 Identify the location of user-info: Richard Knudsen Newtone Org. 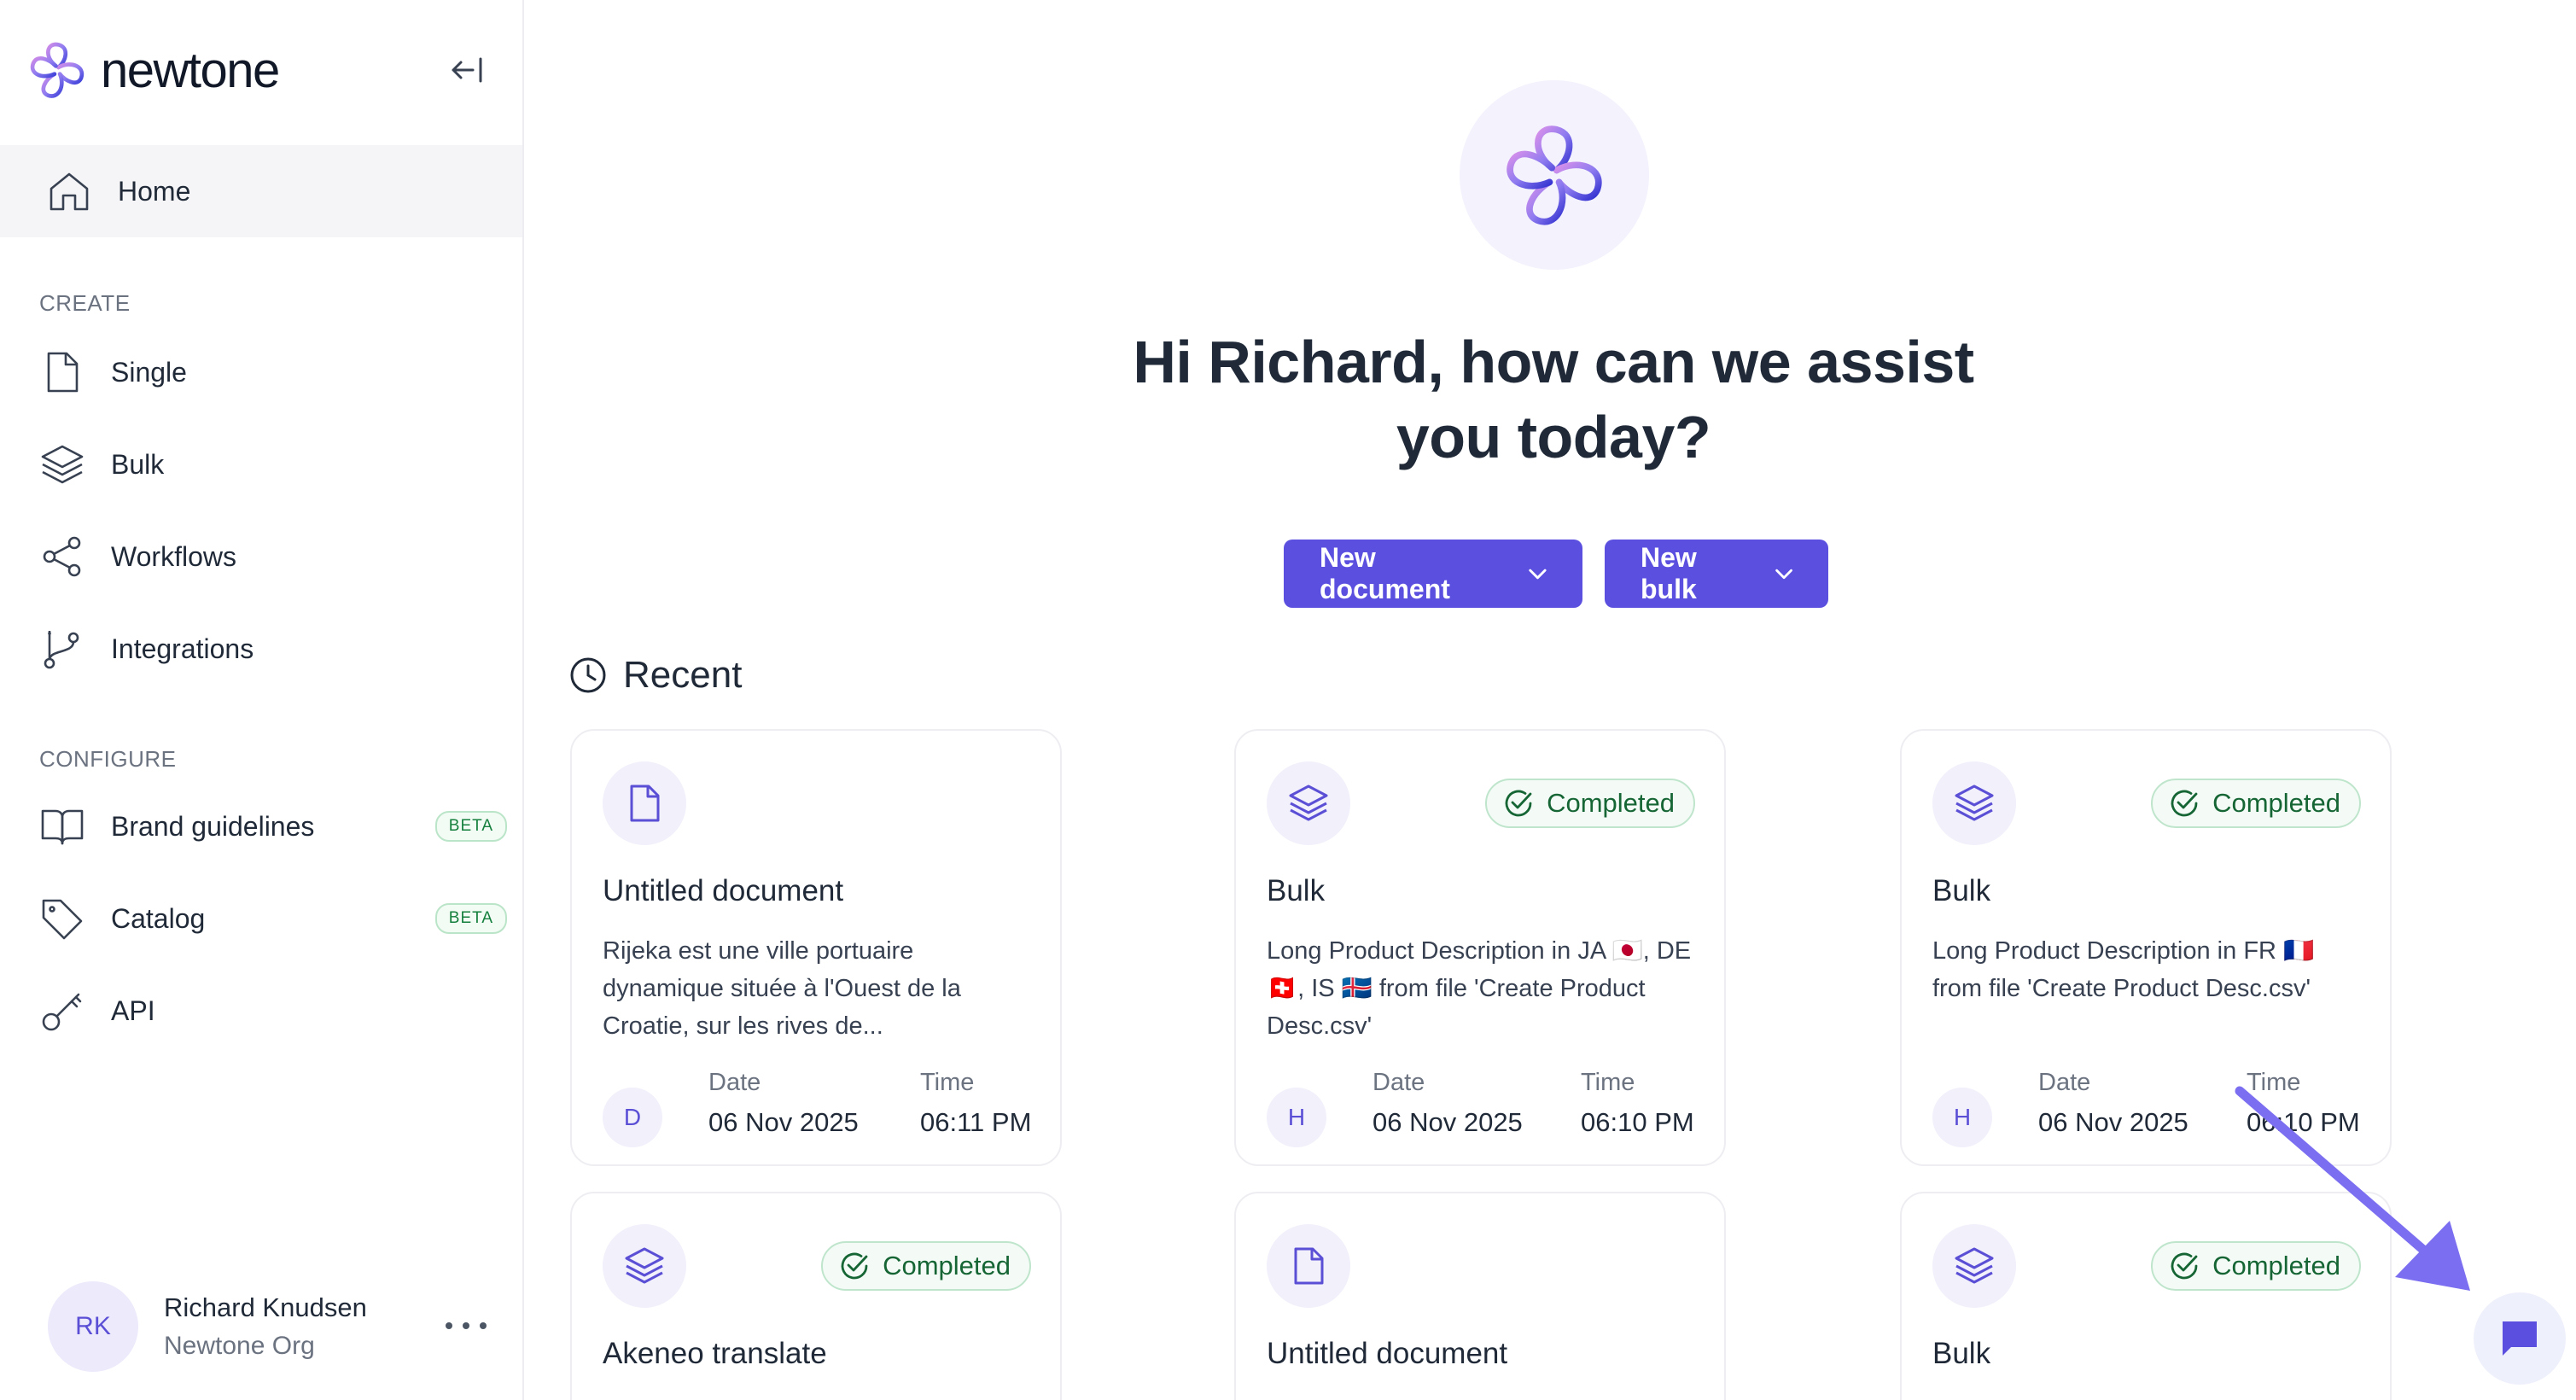
(265, 1326).